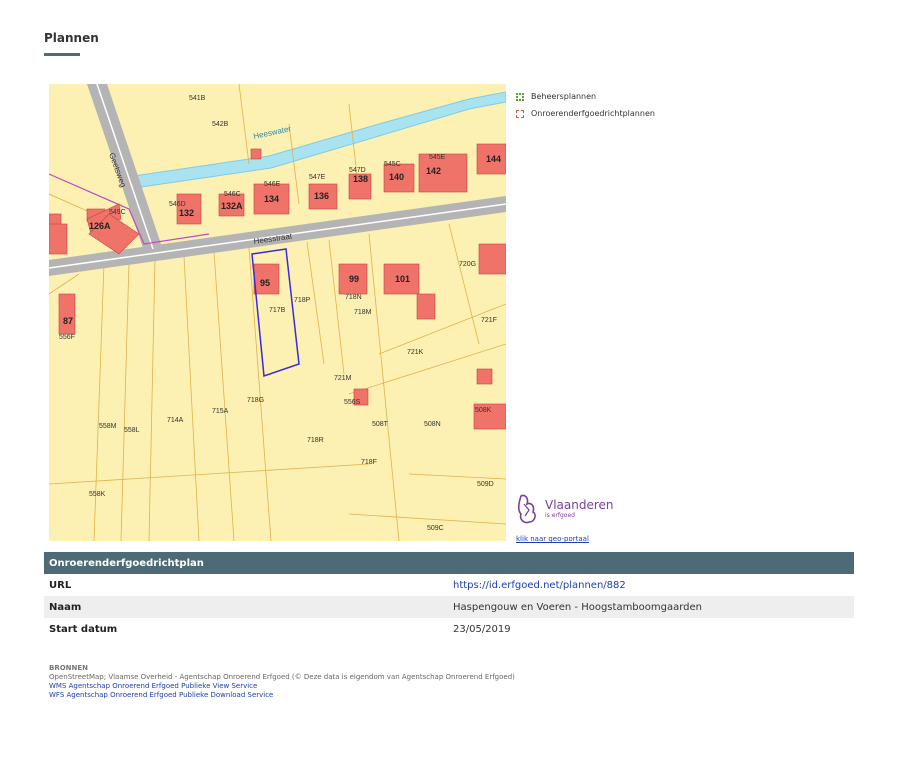 The image size is (899, 760). I want to click on legend-item-beheersplannen: Beheersplannen, so click(585, 96).